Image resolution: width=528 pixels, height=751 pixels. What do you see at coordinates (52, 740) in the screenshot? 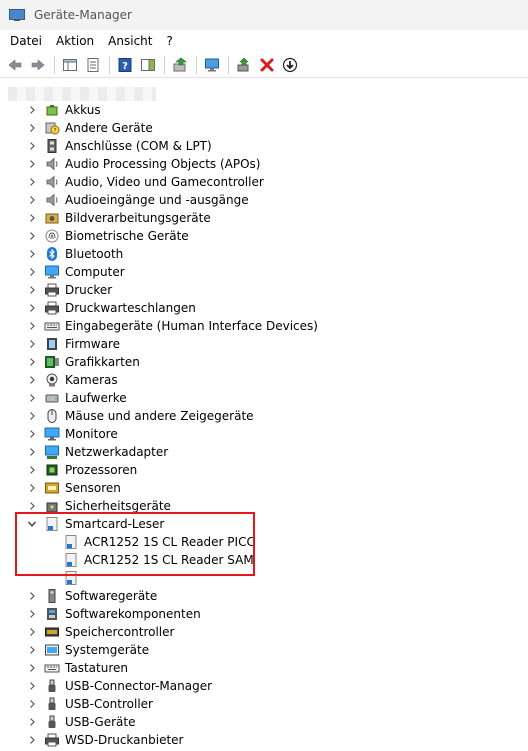
I see `printer-icon` at bounding box center [52, 740].